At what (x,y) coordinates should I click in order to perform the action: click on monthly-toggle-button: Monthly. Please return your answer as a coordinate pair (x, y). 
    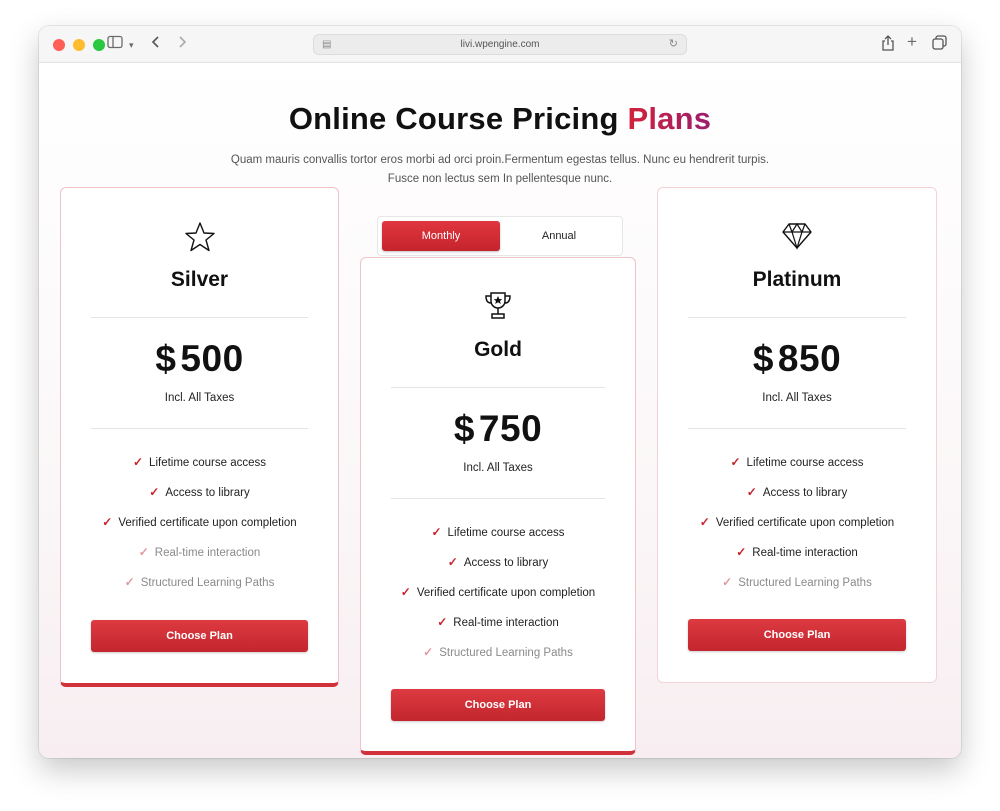
    Looking at the image, I should click on (441, 236).